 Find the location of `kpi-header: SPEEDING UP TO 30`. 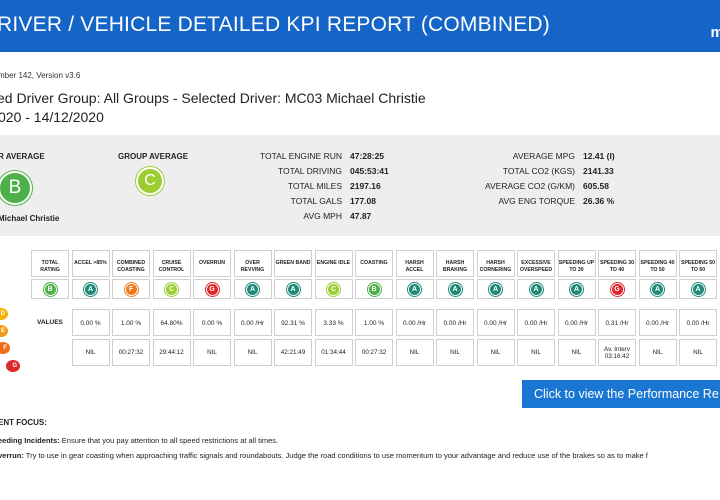

kpi-header: SPEEDING UP TO 30 is located at coordinates (576, 263).